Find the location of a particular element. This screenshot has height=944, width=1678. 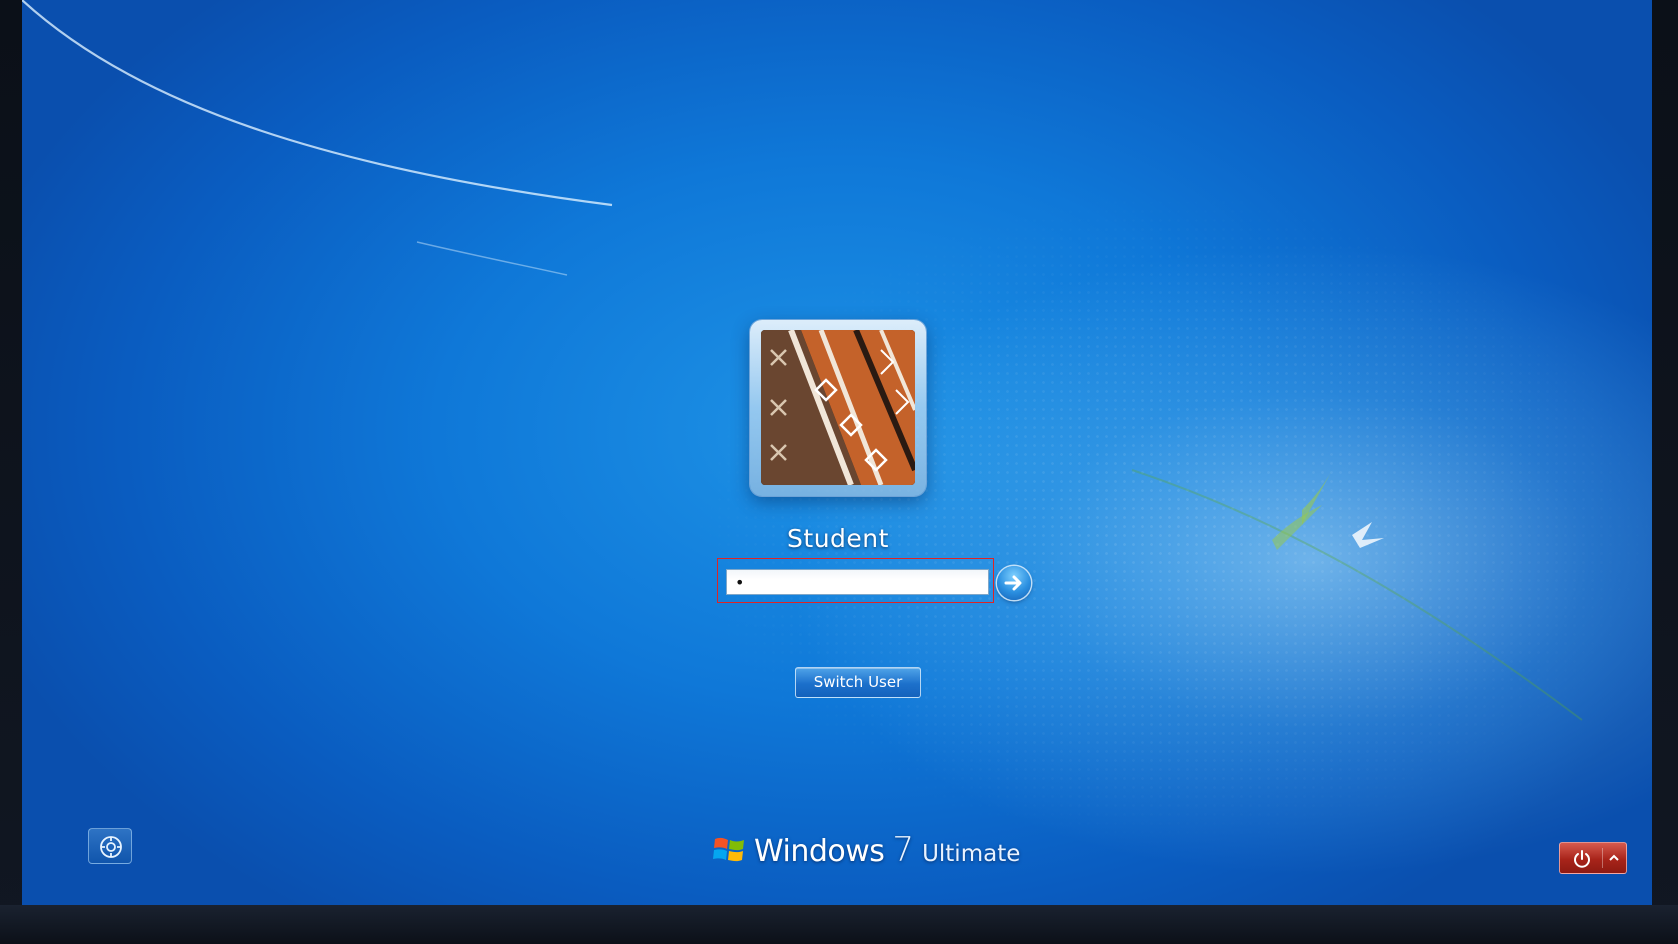

windows-wordmark: Windows is located at coordinates (819, 851).